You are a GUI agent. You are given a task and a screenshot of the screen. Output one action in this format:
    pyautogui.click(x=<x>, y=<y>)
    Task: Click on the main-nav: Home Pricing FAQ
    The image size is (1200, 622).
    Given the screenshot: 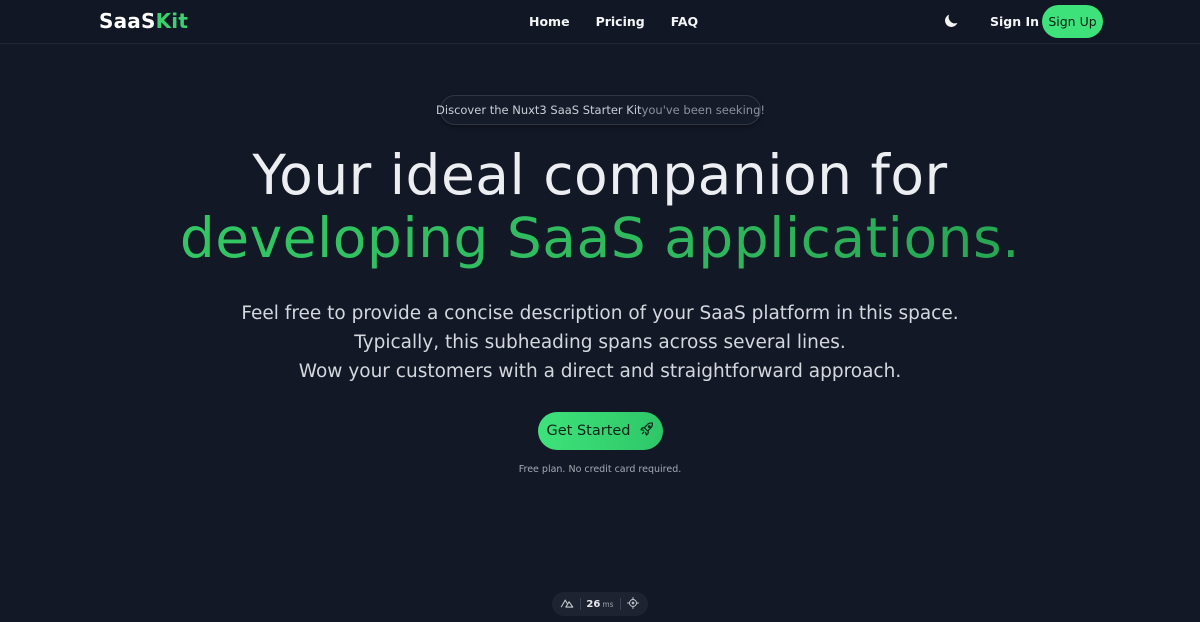 What is the action you would take?
    pyautogui.click(x=626, y=21)
    